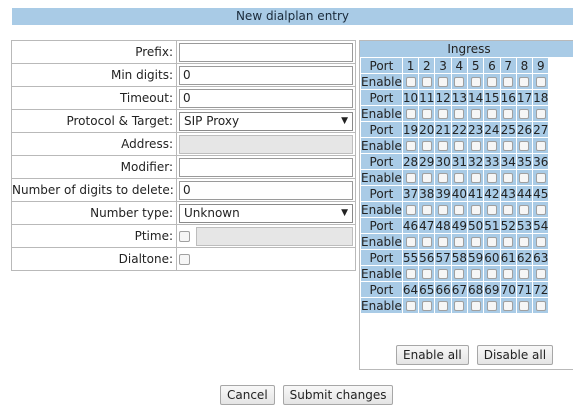  I want to click on min-digits-input: 0, so click(266, 75).